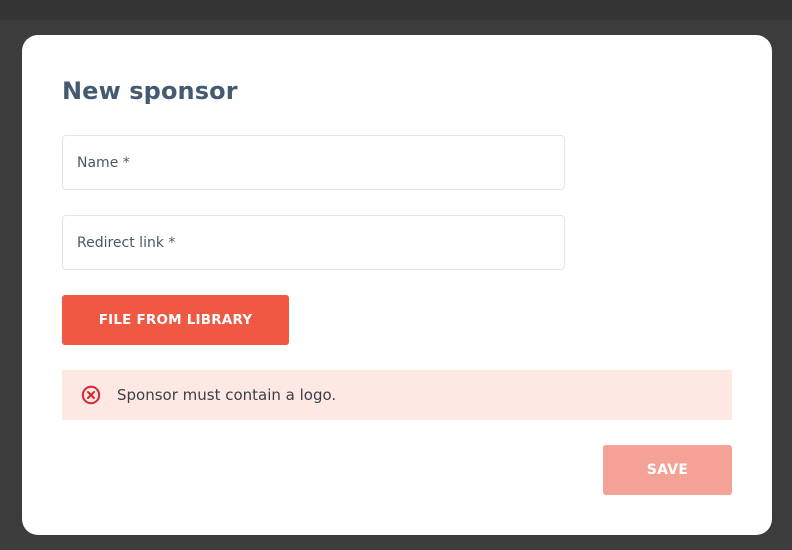 Image resolution: width=792 pixels, height=550 pixels. Describe the element at coordinates (150, 91) in the screenshot. I see `dialog-title: New sponsor` at that location.